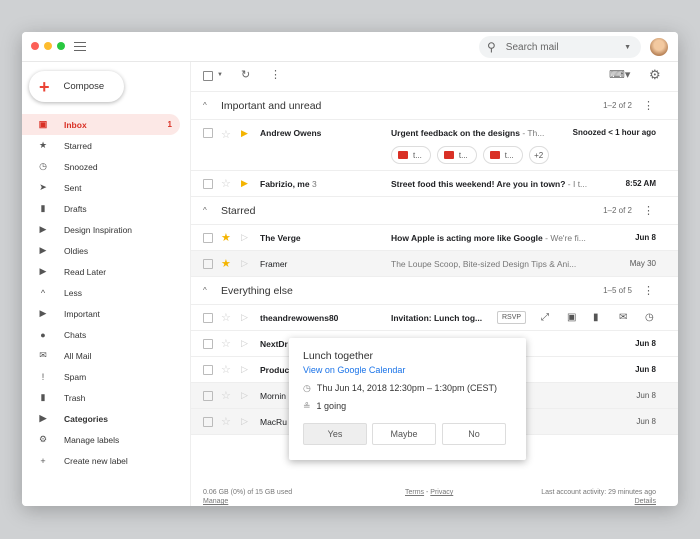  I want to click on sender: Andrew Owens, so click(291, 133).